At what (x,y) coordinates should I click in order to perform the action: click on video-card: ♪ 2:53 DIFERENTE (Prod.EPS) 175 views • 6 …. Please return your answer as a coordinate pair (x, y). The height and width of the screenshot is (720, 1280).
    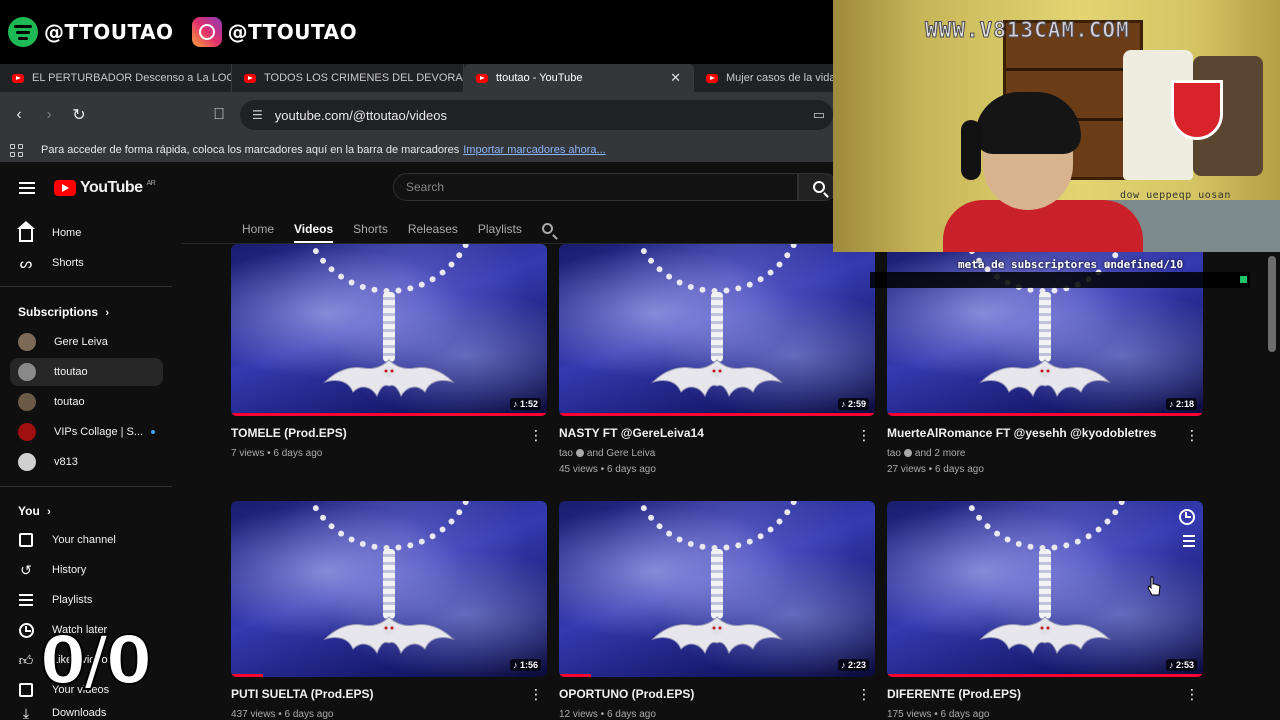
    Looking at the image, I should click on (1045, 610).